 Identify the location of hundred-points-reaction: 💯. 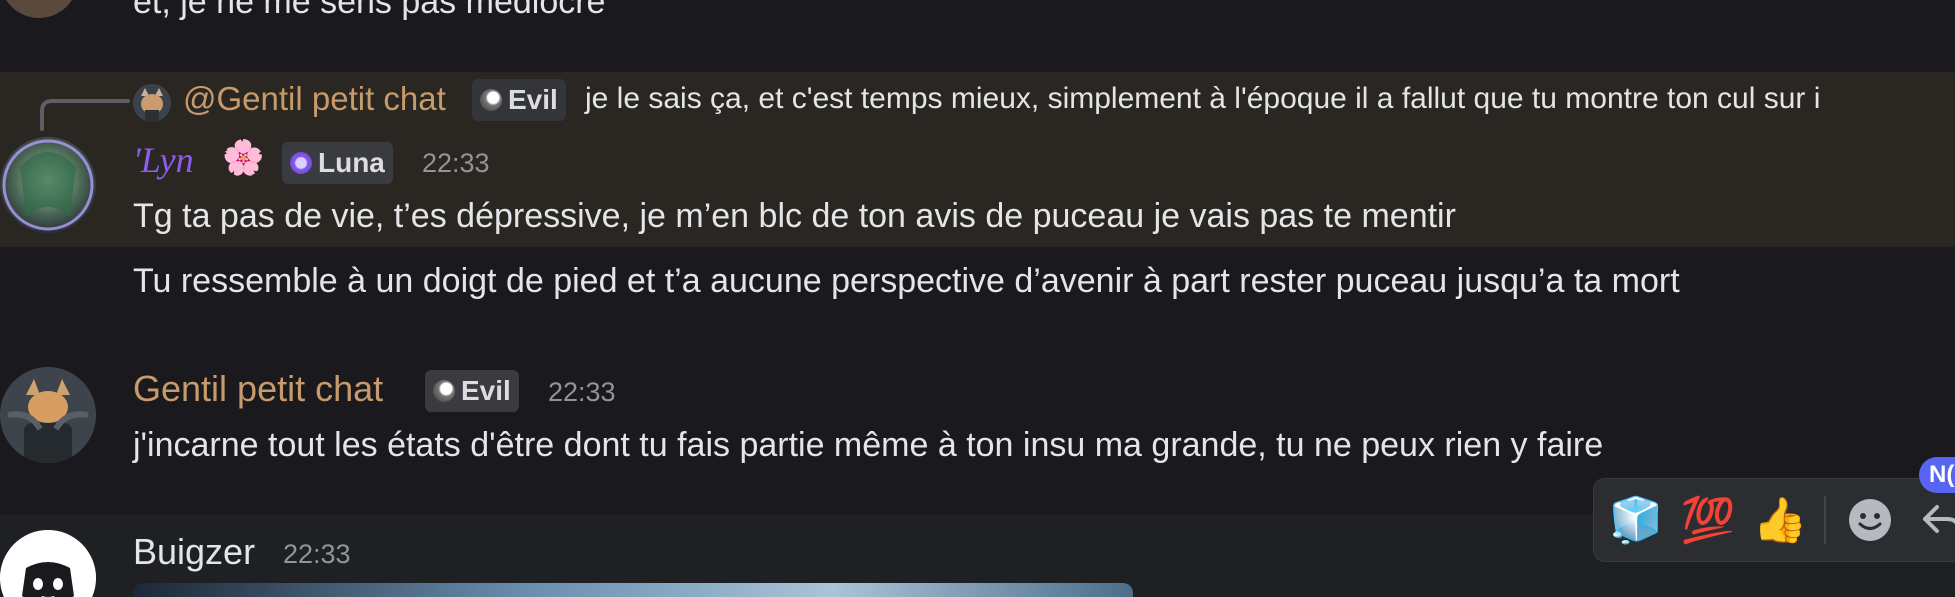
(1708, 520).